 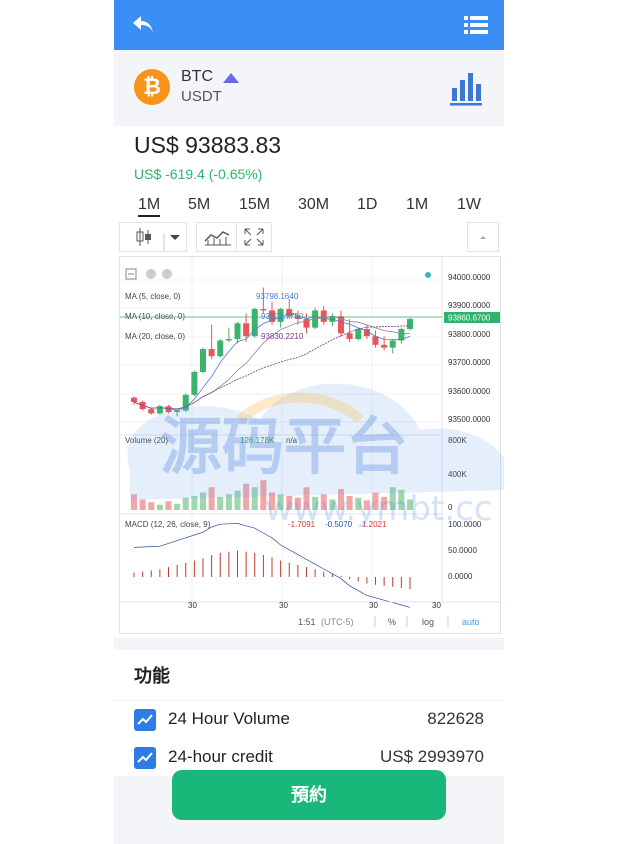 What do you see at coordinates (168, 524) in the screenshot?
I see `macd-legend: MACD (12, 26, close, 9)` at bounding box center [168, 524].